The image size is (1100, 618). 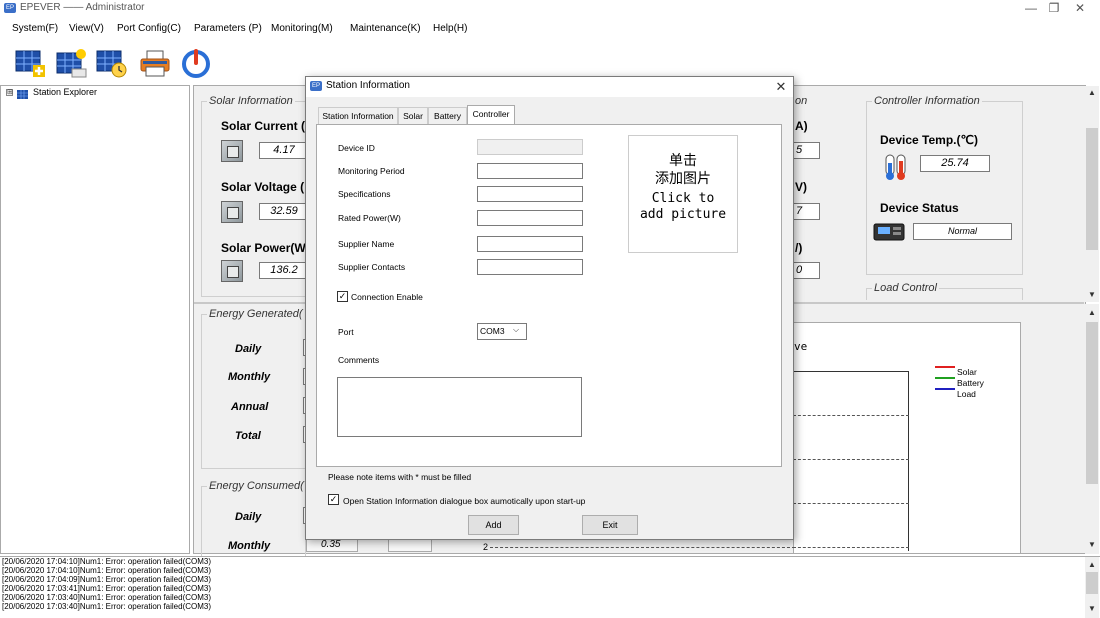 I want to click on menu-maintenance: Maintenance(K), so click(x=385, y=28).